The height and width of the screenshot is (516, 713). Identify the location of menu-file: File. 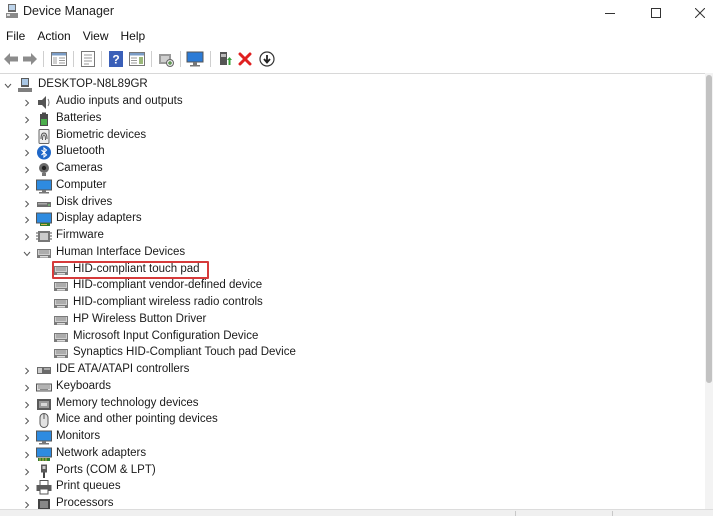
(15, 36).